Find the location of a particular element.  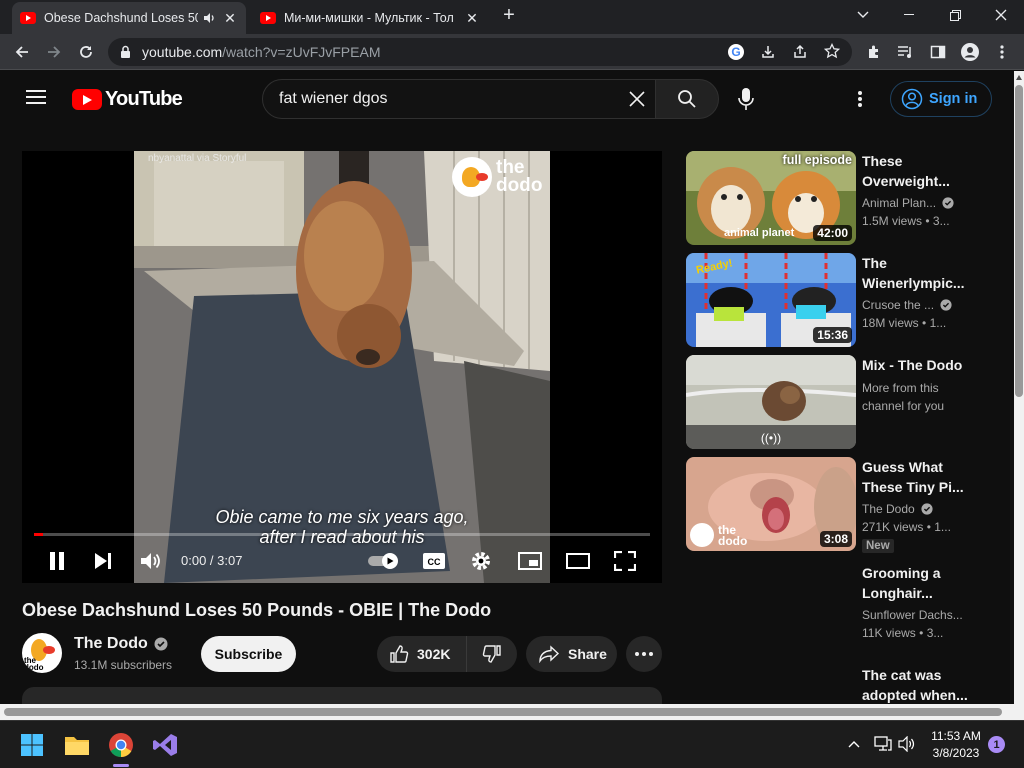

autoplay-toggle-icon is located at coordinates (384, 561).